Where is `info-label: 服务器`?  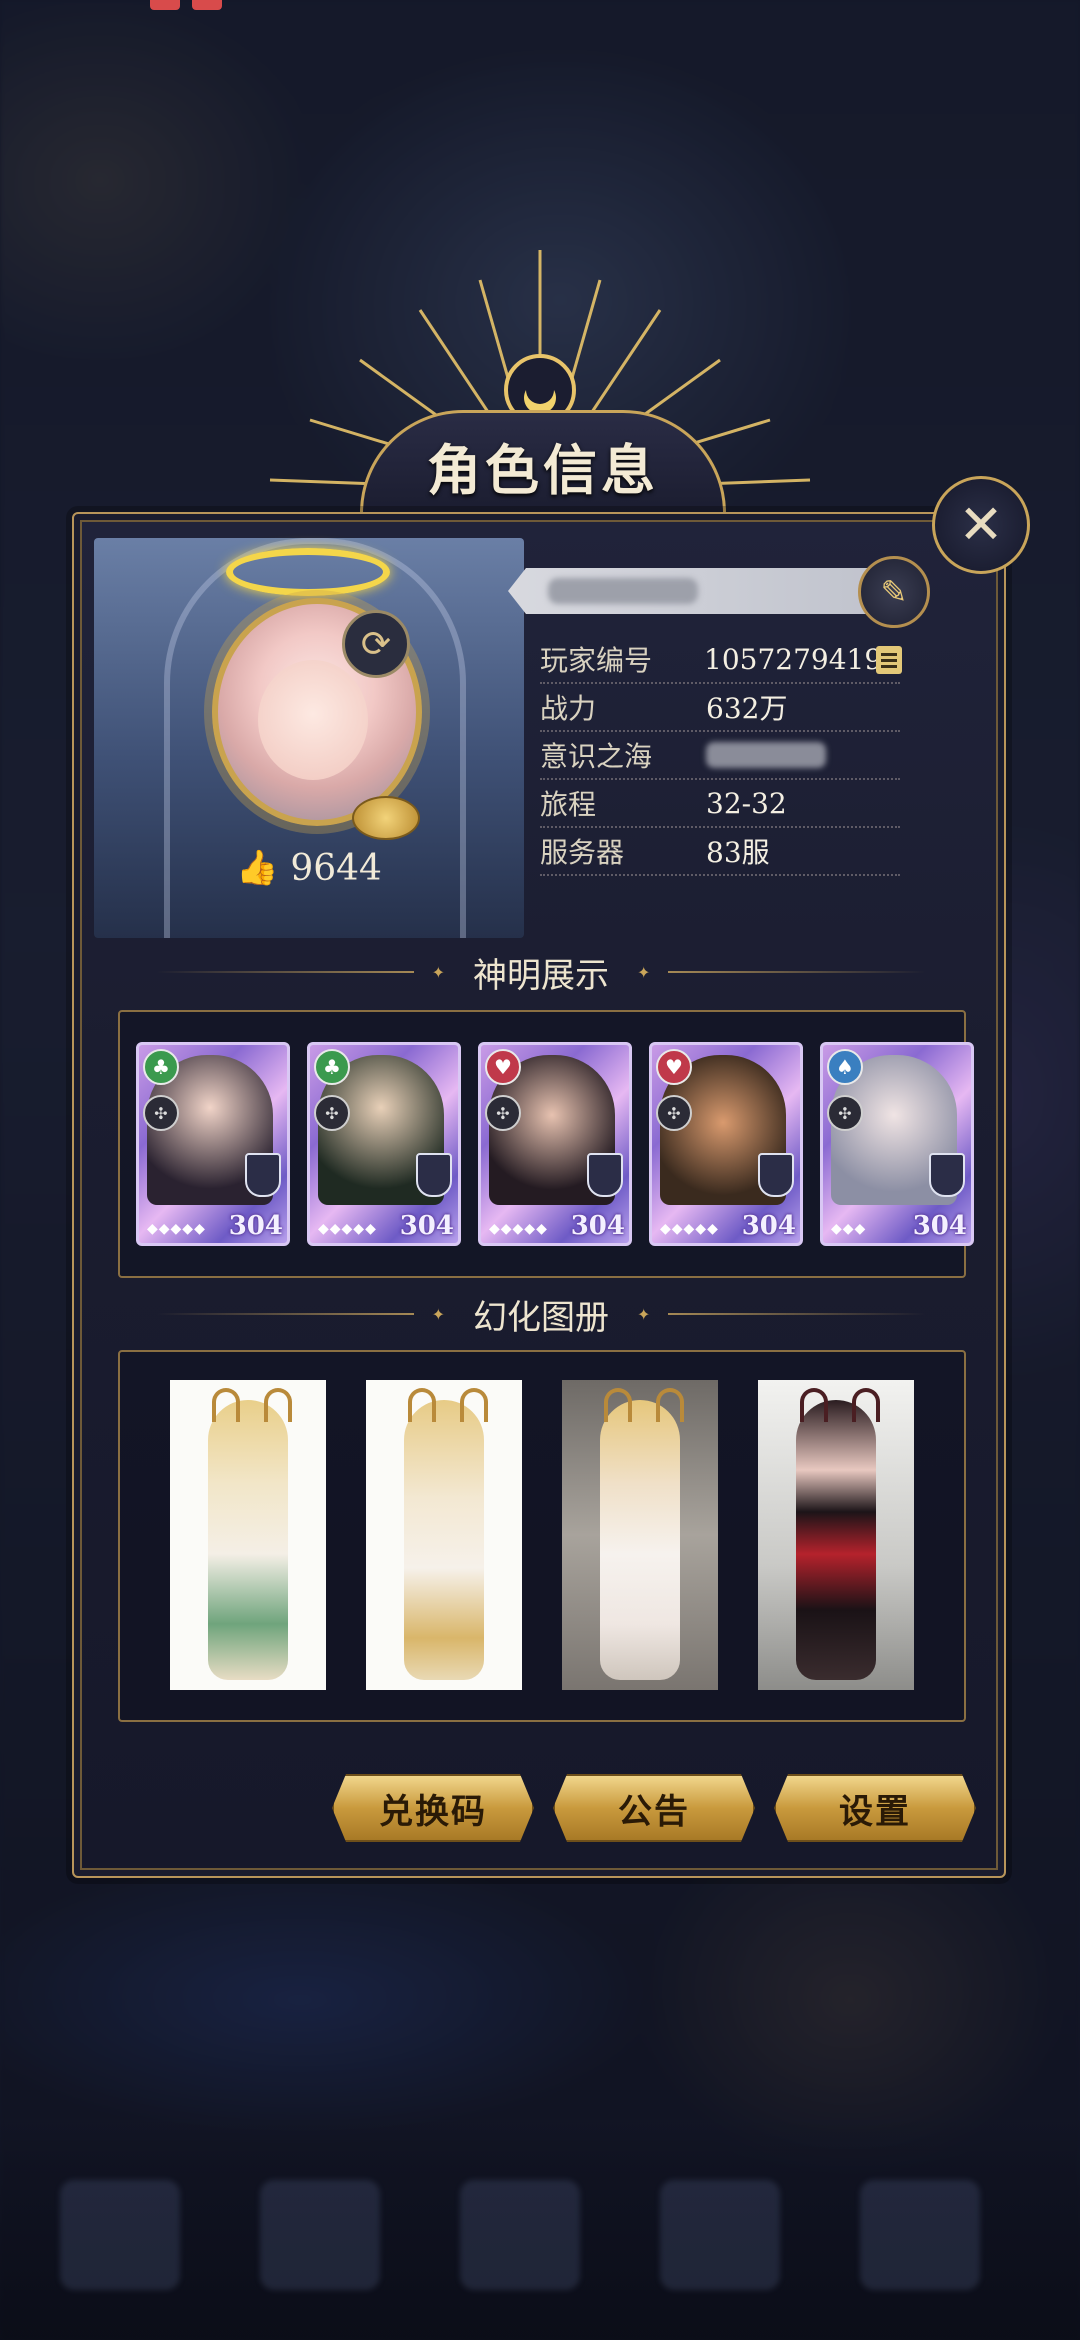 info-label: 服务器 is located at coordinates (582, 852).